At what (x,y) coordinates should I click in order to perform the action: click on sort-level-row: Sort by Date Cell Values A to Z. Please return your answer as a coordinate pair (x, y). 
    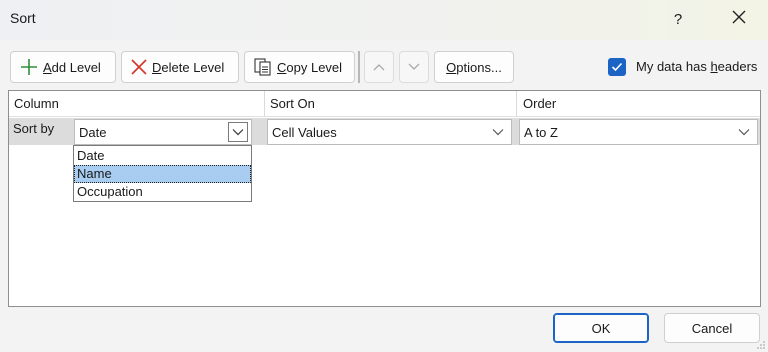
    Looking at the image, I should click on (384, 131).